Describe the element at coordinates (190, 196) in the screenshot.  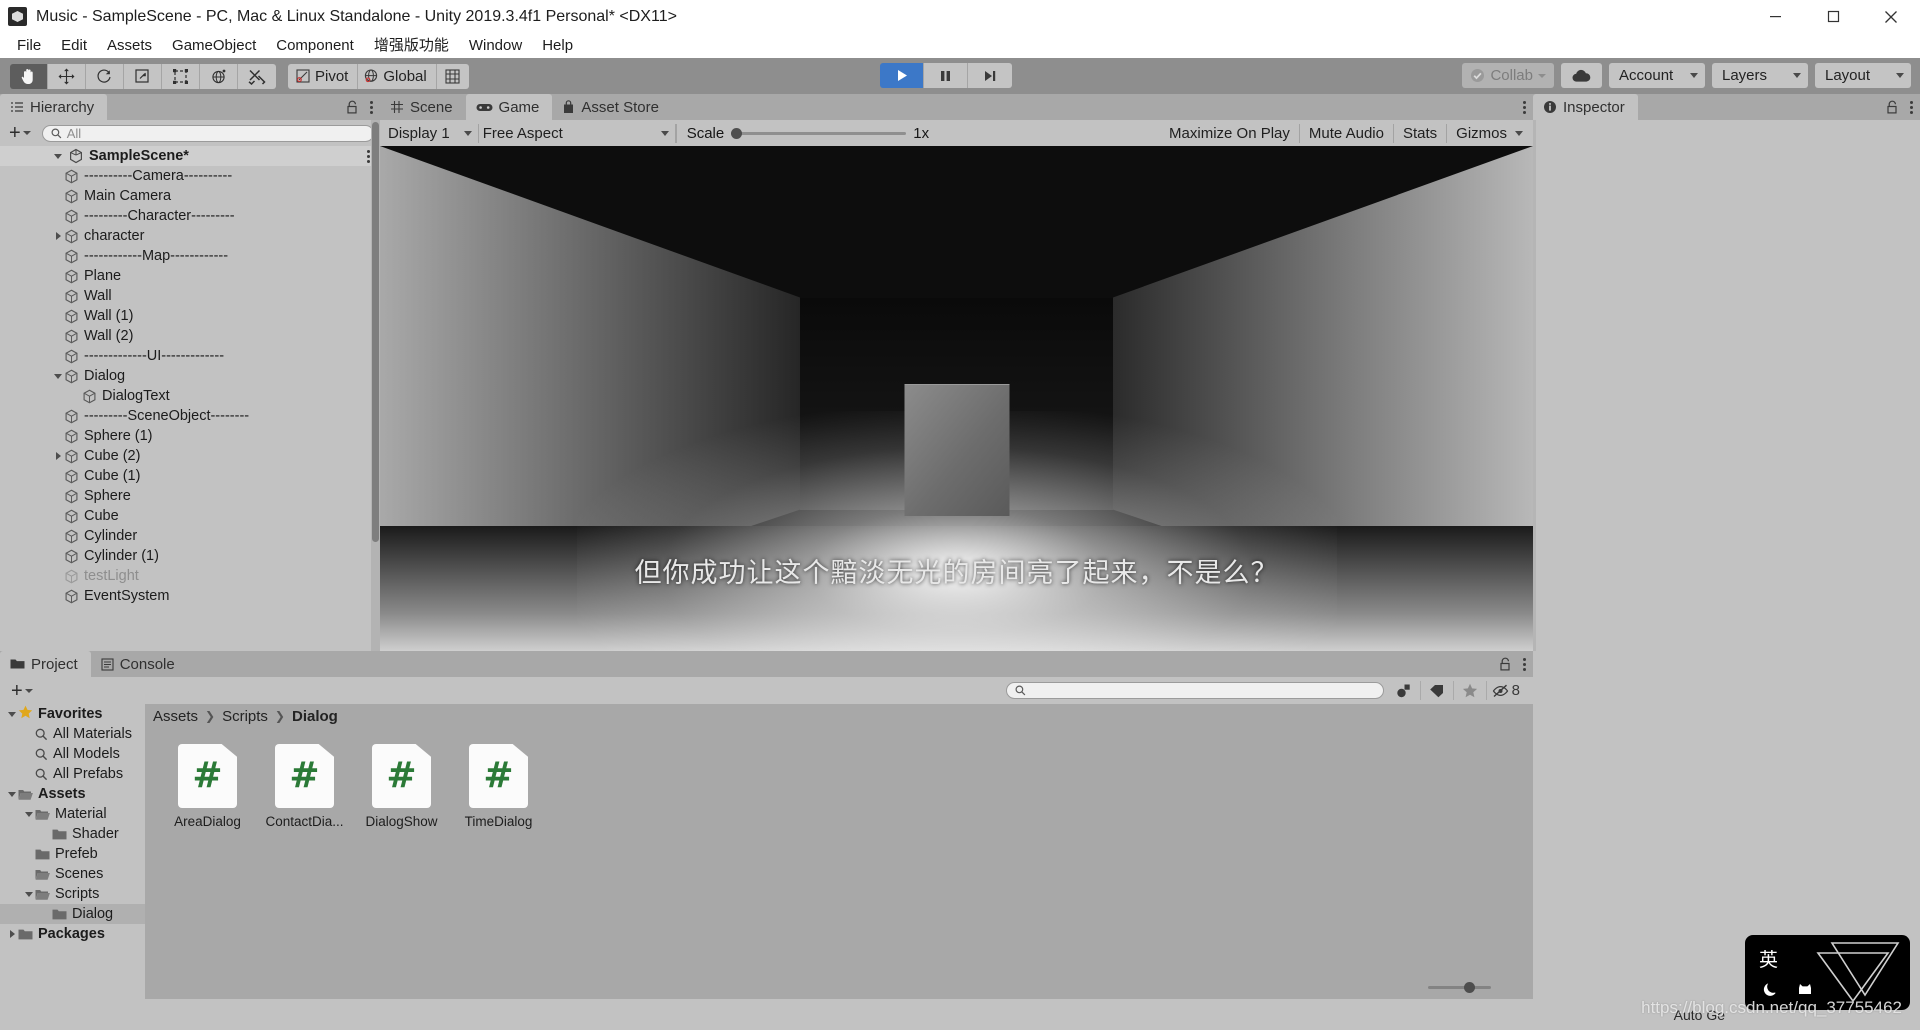
I see `hierarchy-item: Main Camera` at that location.